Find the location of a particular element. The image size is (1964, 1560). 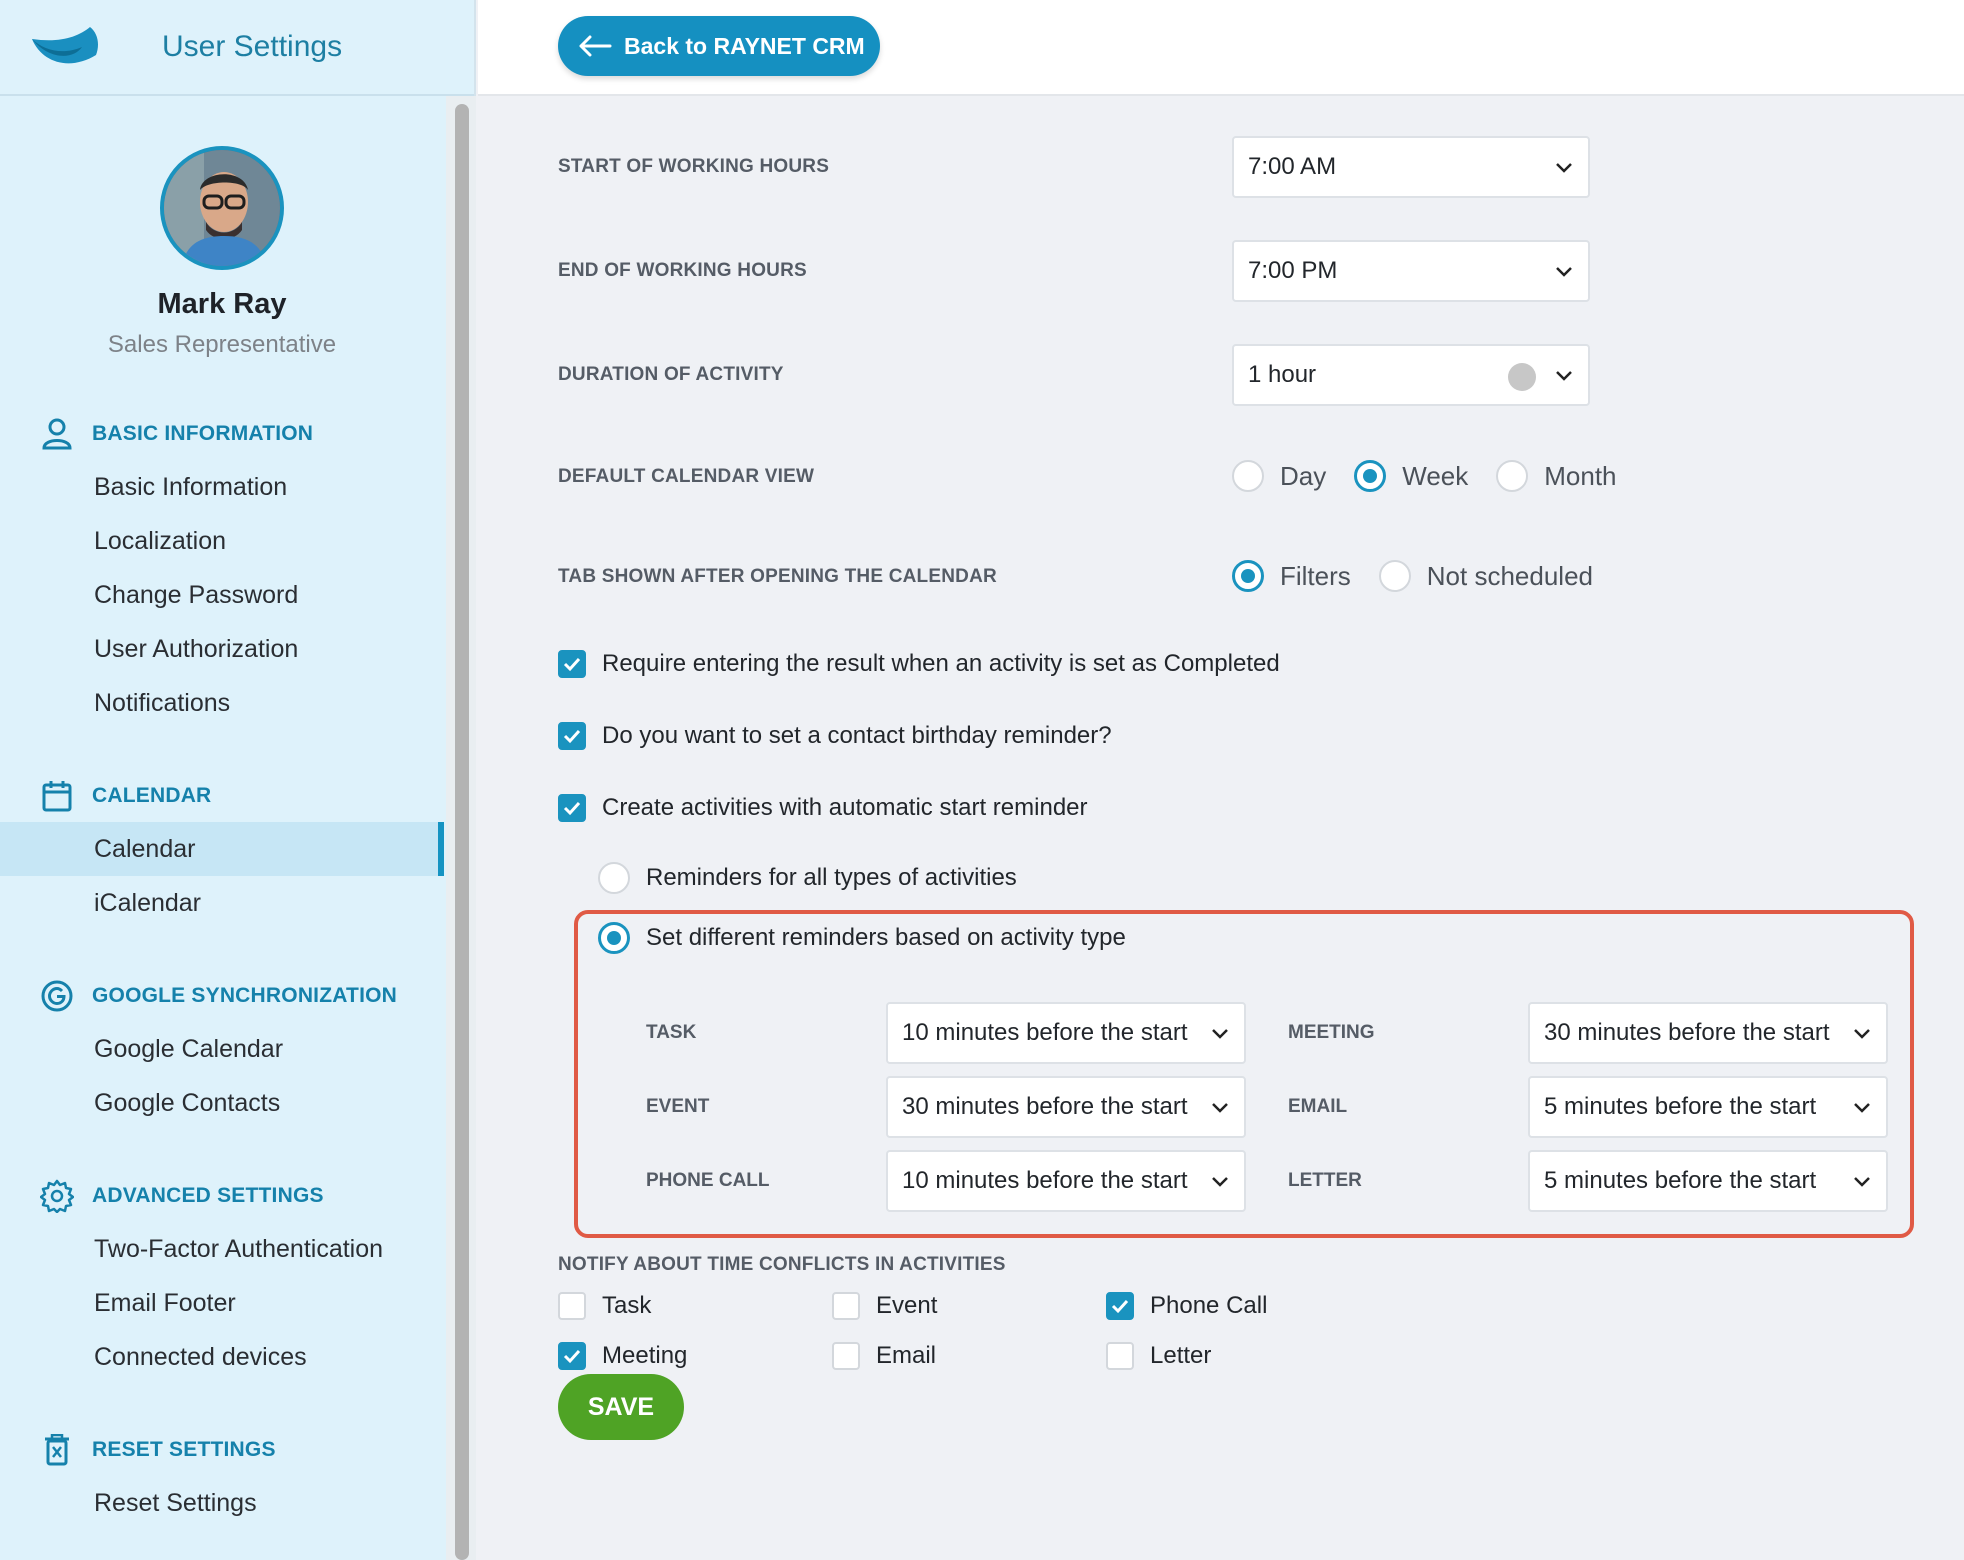

end-hours-value: 7:00 PM is located at coordinates (1293, 270).